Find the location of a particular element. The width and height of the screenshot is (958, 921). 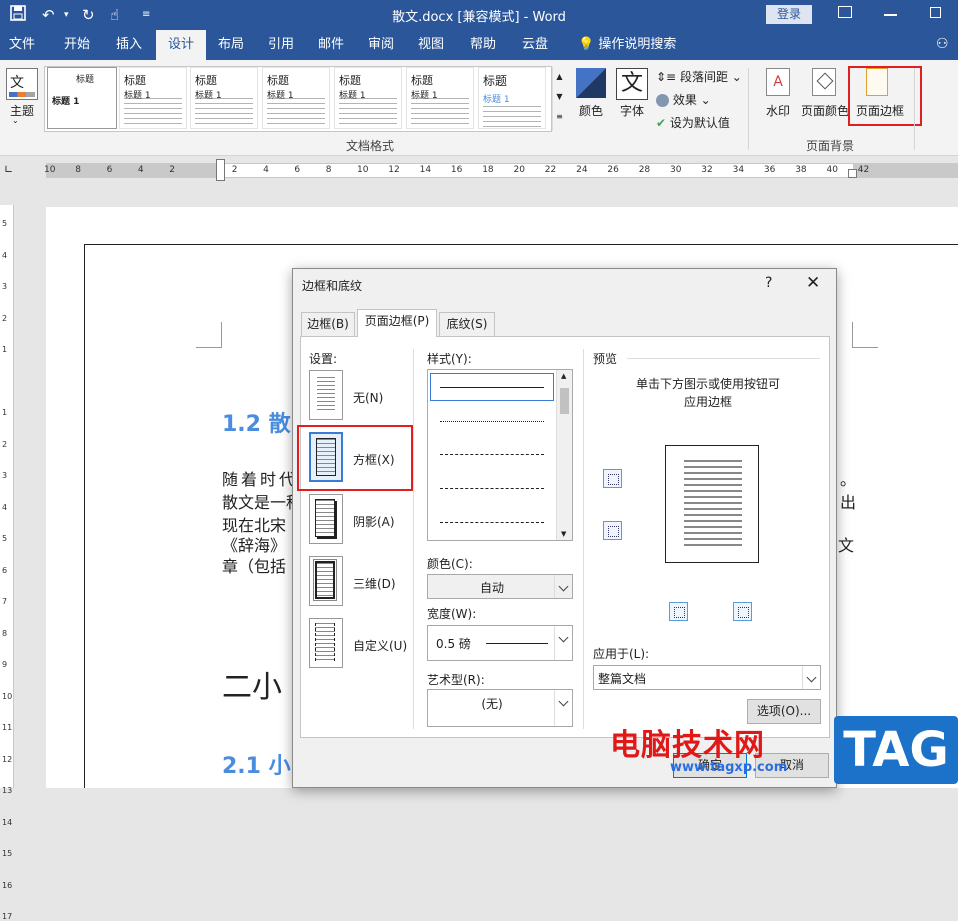

tab-help: 帮助 is located at coordinates (483, 45).